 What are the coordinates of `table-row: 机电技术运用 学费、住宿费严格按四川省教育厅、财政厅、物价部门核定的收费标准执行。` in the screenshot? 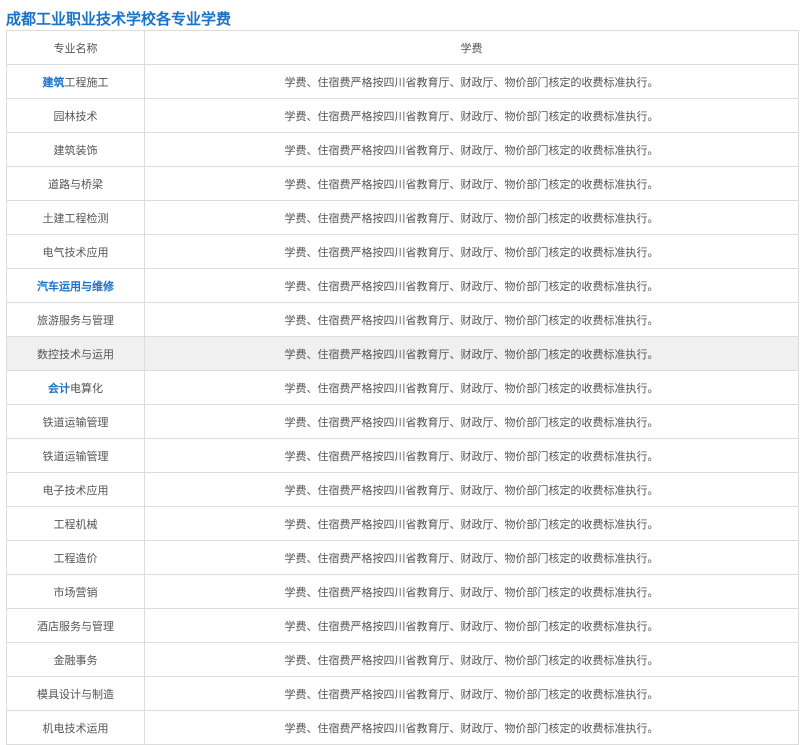 It's located at (402, 727).